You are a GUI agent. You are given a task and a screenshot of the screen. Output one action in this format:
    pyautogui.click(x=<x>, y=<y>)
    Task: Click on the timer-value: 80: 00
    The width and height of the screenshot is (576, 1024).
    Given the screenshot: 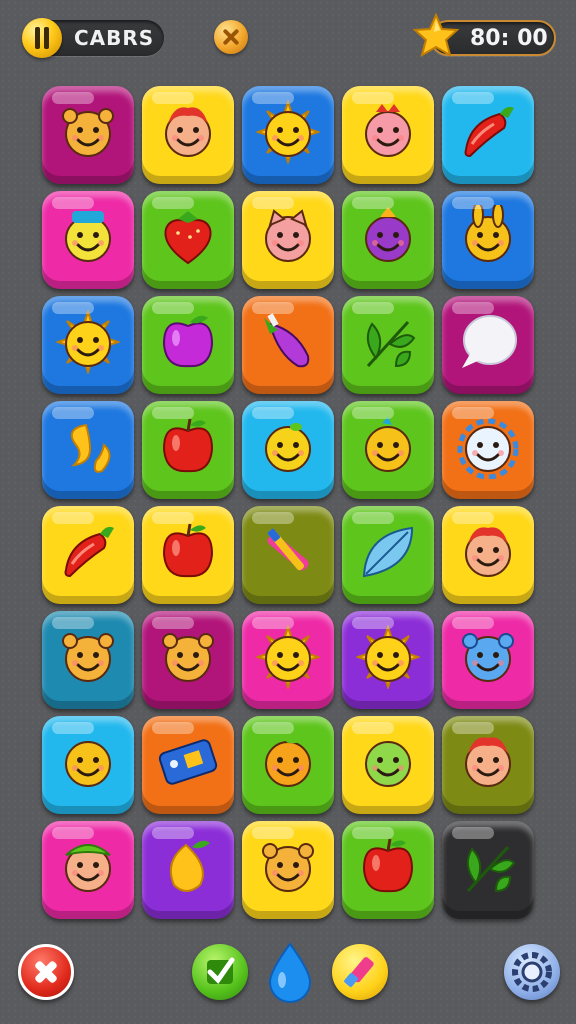 What is the action you would take?
    pyautogui.click(x=509, y=38)
    